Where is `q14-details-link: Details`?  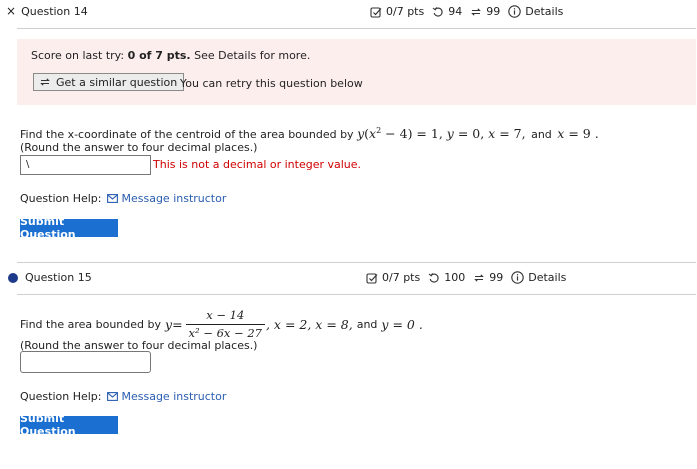
q14-details-link: Details is located at coordinates (544, 11).